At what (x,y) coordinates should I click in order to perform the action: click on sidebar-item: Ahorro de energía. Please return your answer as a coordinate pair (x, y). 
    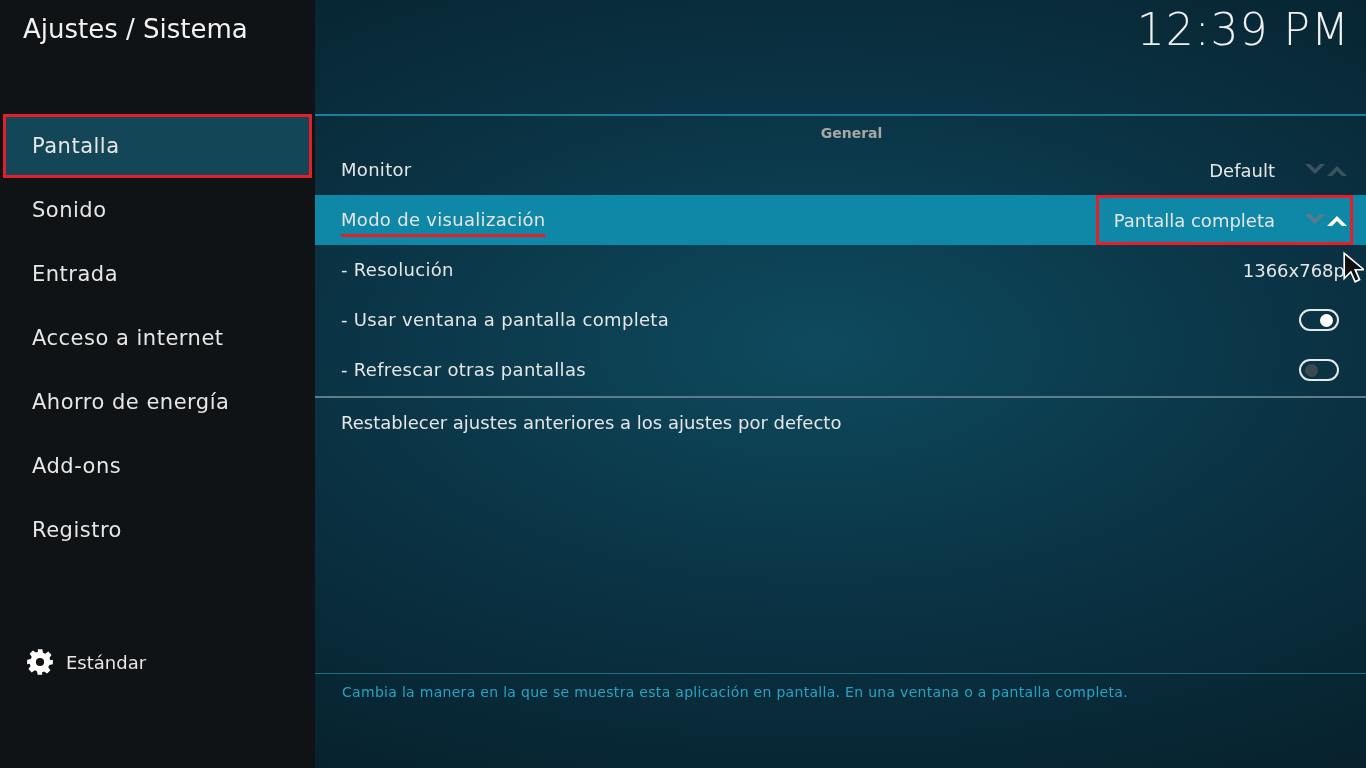
    Looking at the image, I should click on (157, 402).